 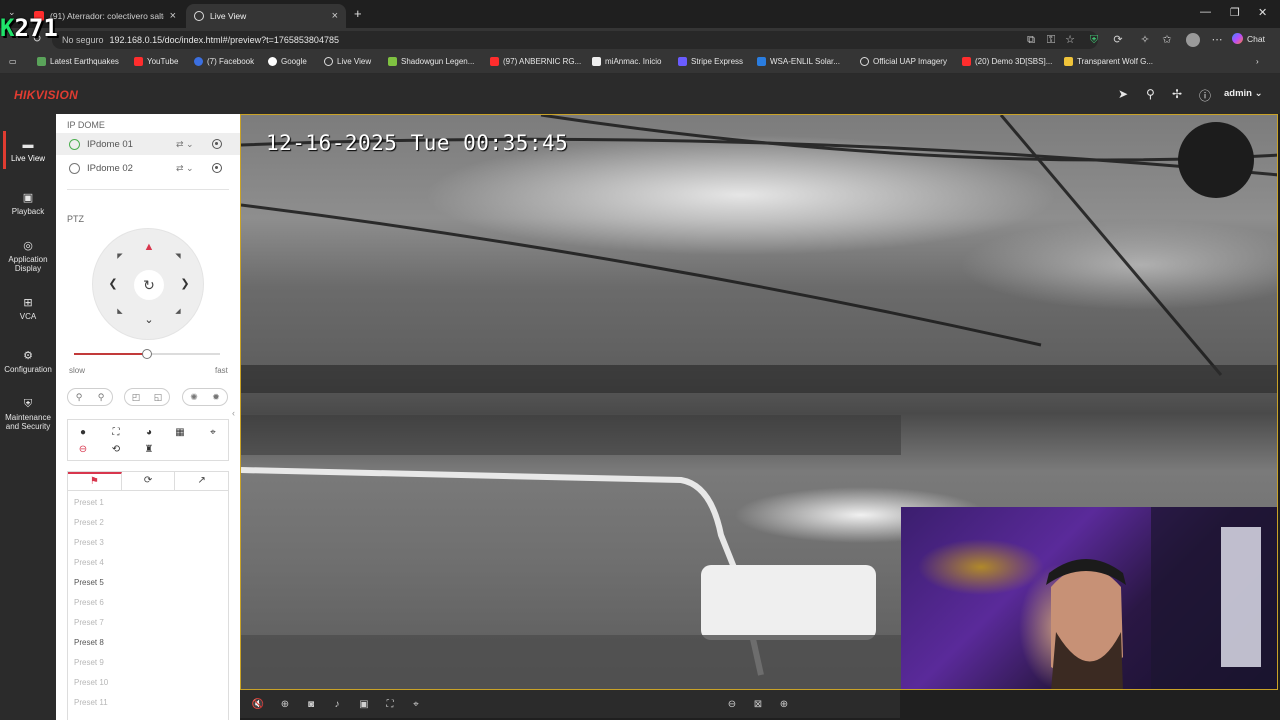 What do you see at coordinates (358, 13) in the screenshot?
I see `new-tab-button: +` at bounding box center [358, 13].